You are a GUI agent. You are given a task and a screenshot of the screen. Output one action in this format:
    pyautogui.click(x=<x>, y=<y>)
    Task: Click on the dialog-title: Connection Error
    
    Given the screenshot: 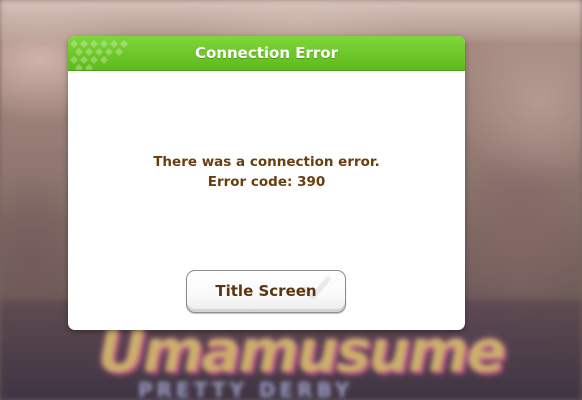 What is the action you would take?
    pyautogui.click(x=266, y=53)
    